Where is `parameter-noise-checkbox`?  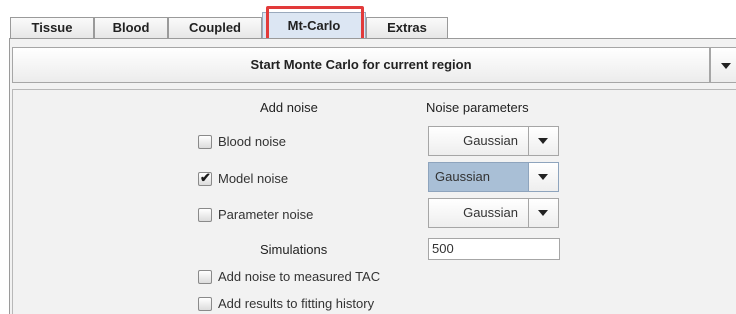
parameter-noise-checkbox is located at coordinates (205, 215).